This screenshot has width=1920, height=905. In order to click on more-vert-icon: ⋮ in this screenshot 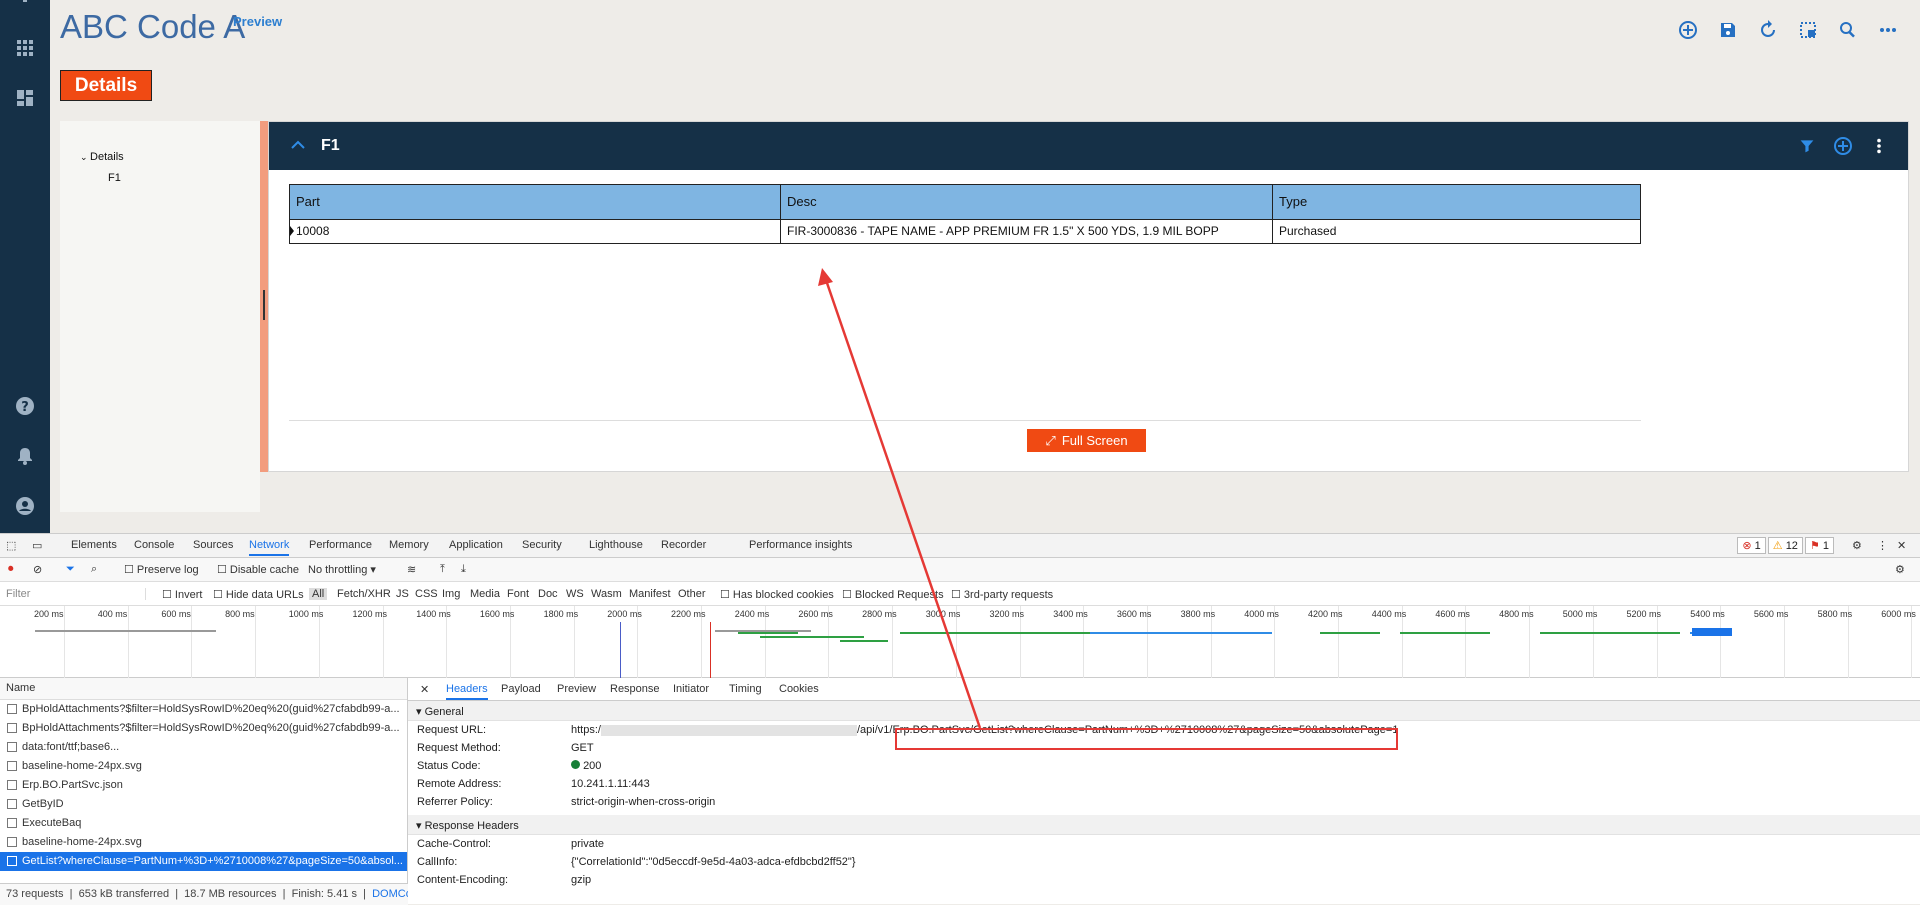, I will do `click(1882, 545)`.